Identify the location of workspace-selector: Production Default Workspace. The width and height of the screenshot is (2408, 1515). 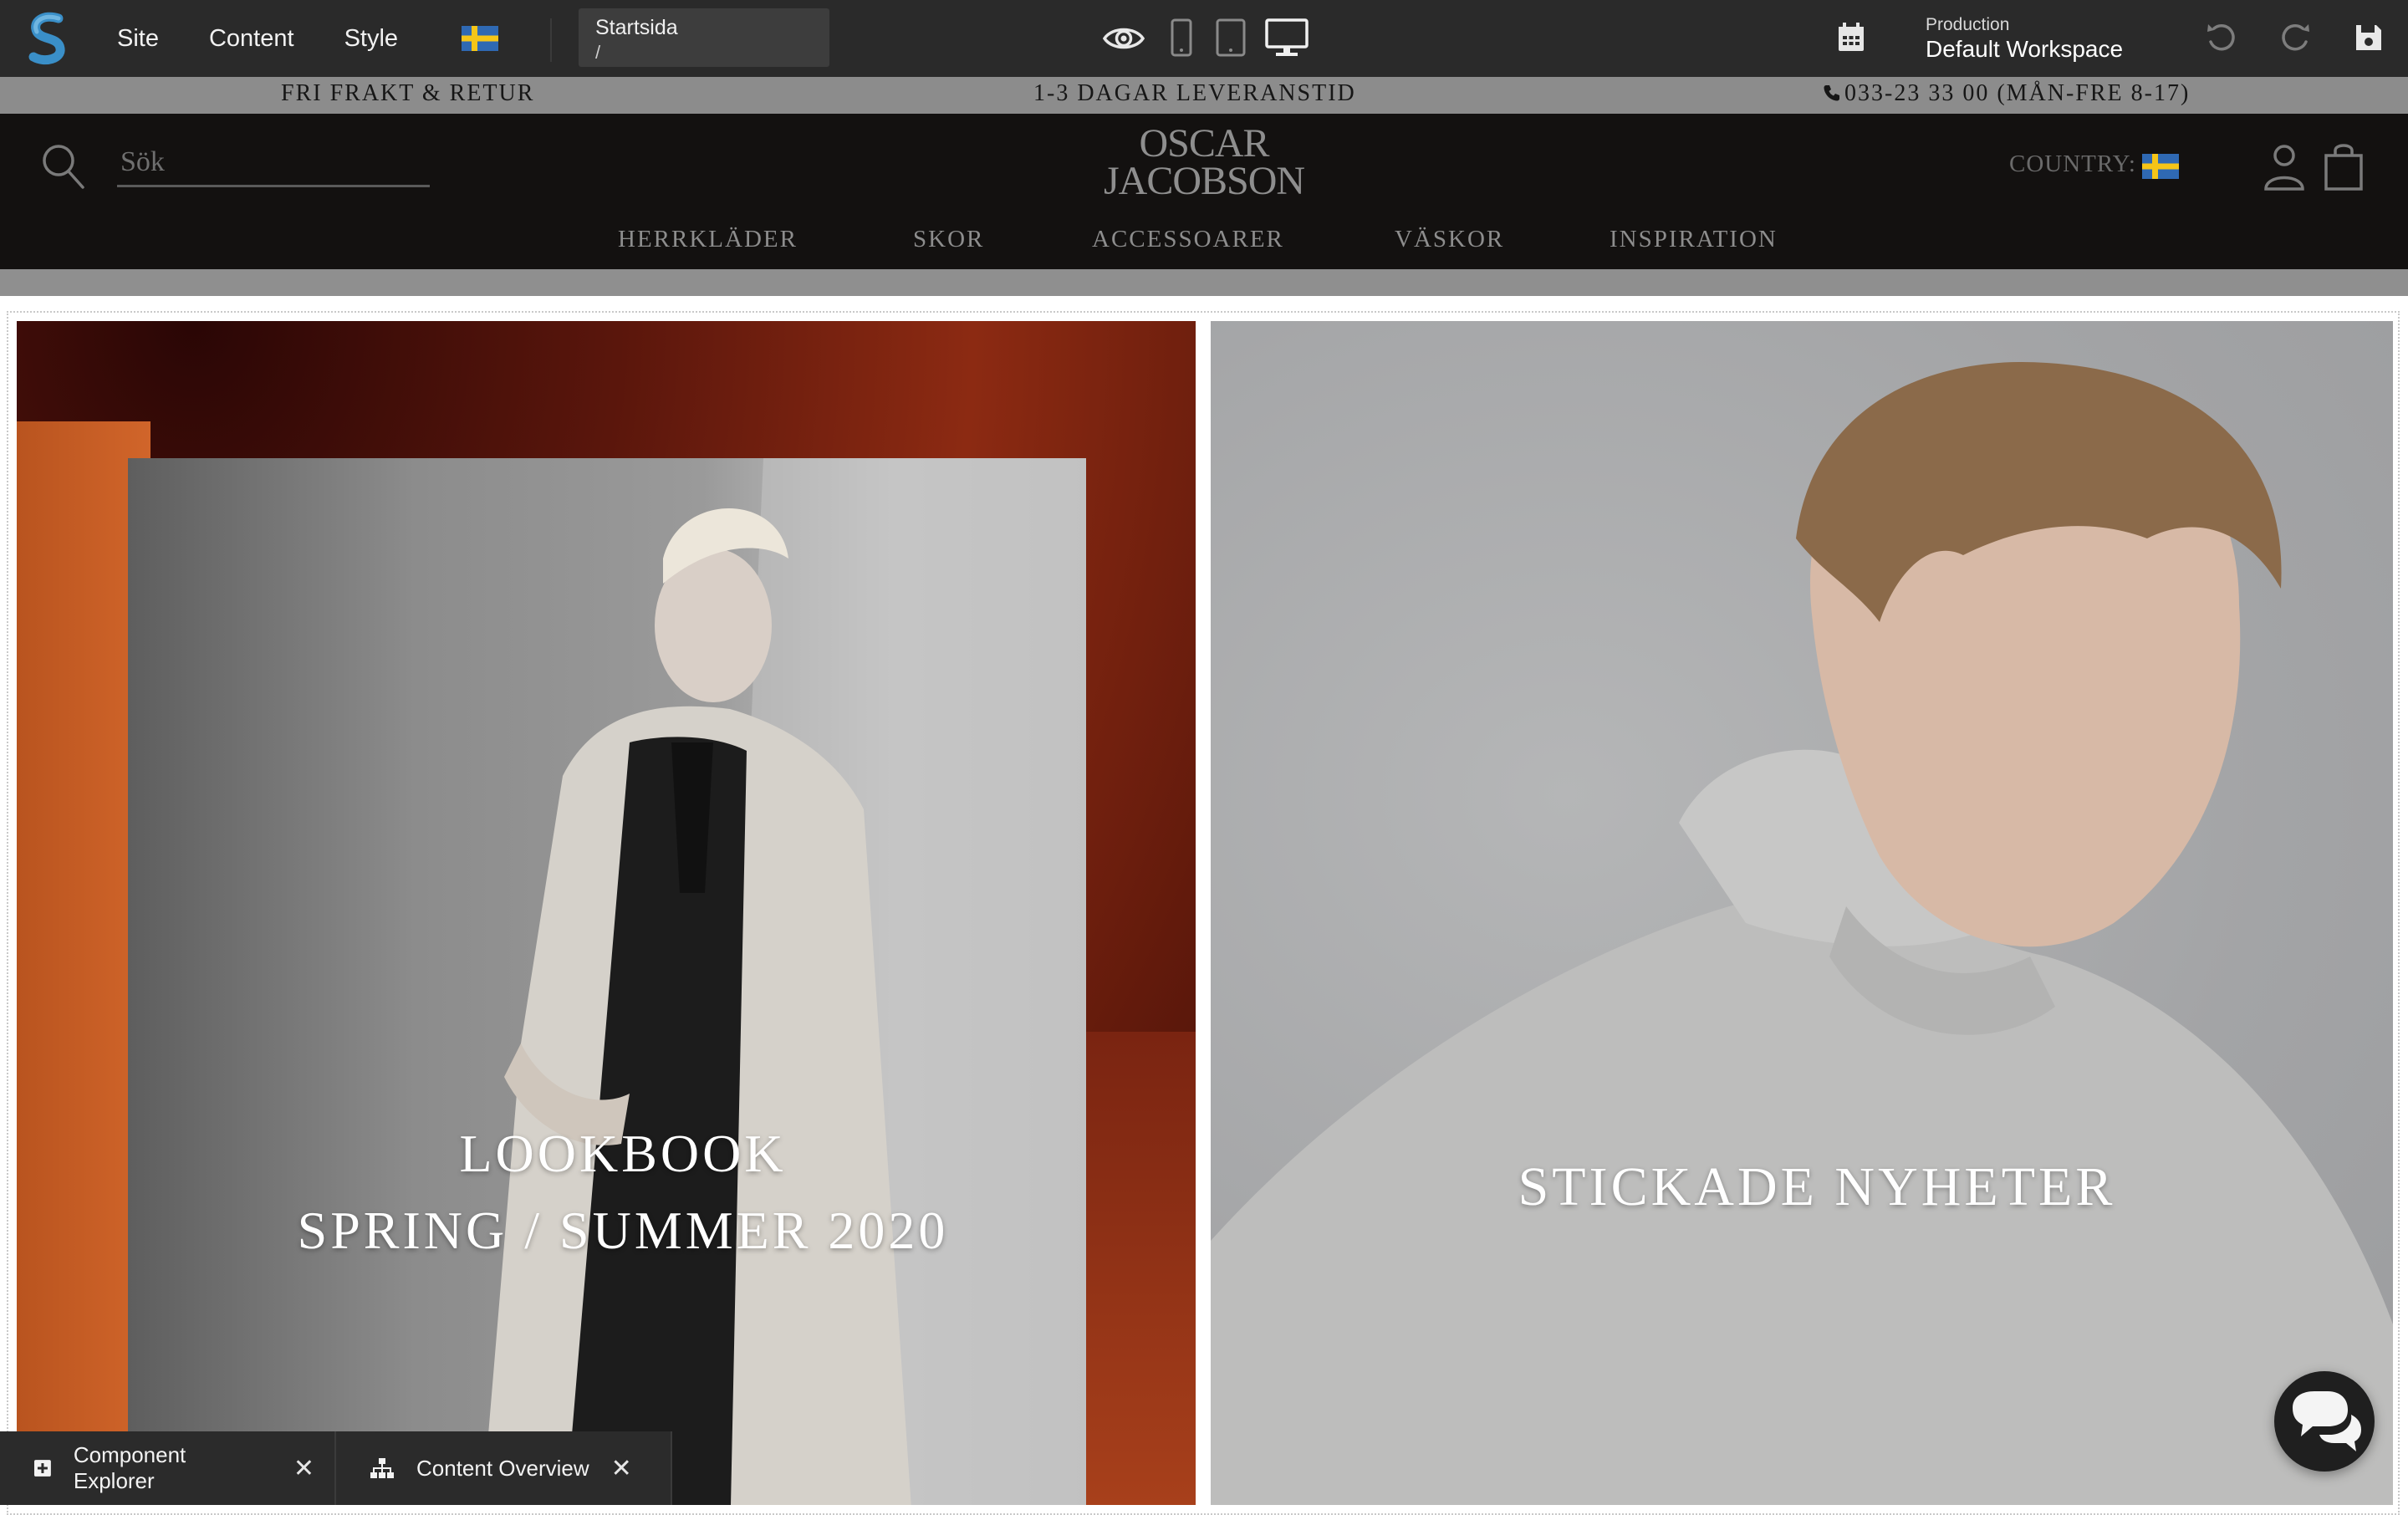
(2025, 39).